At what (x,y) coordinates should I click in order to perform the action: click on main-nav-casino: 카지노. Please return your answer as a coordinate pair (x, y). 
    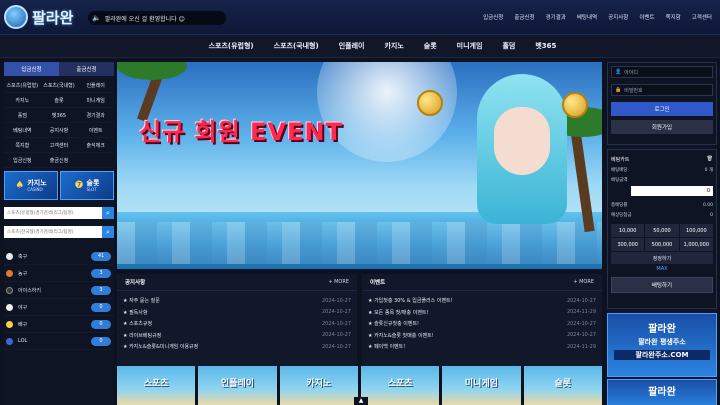
    Looking at the image, I should click on (393, 46).